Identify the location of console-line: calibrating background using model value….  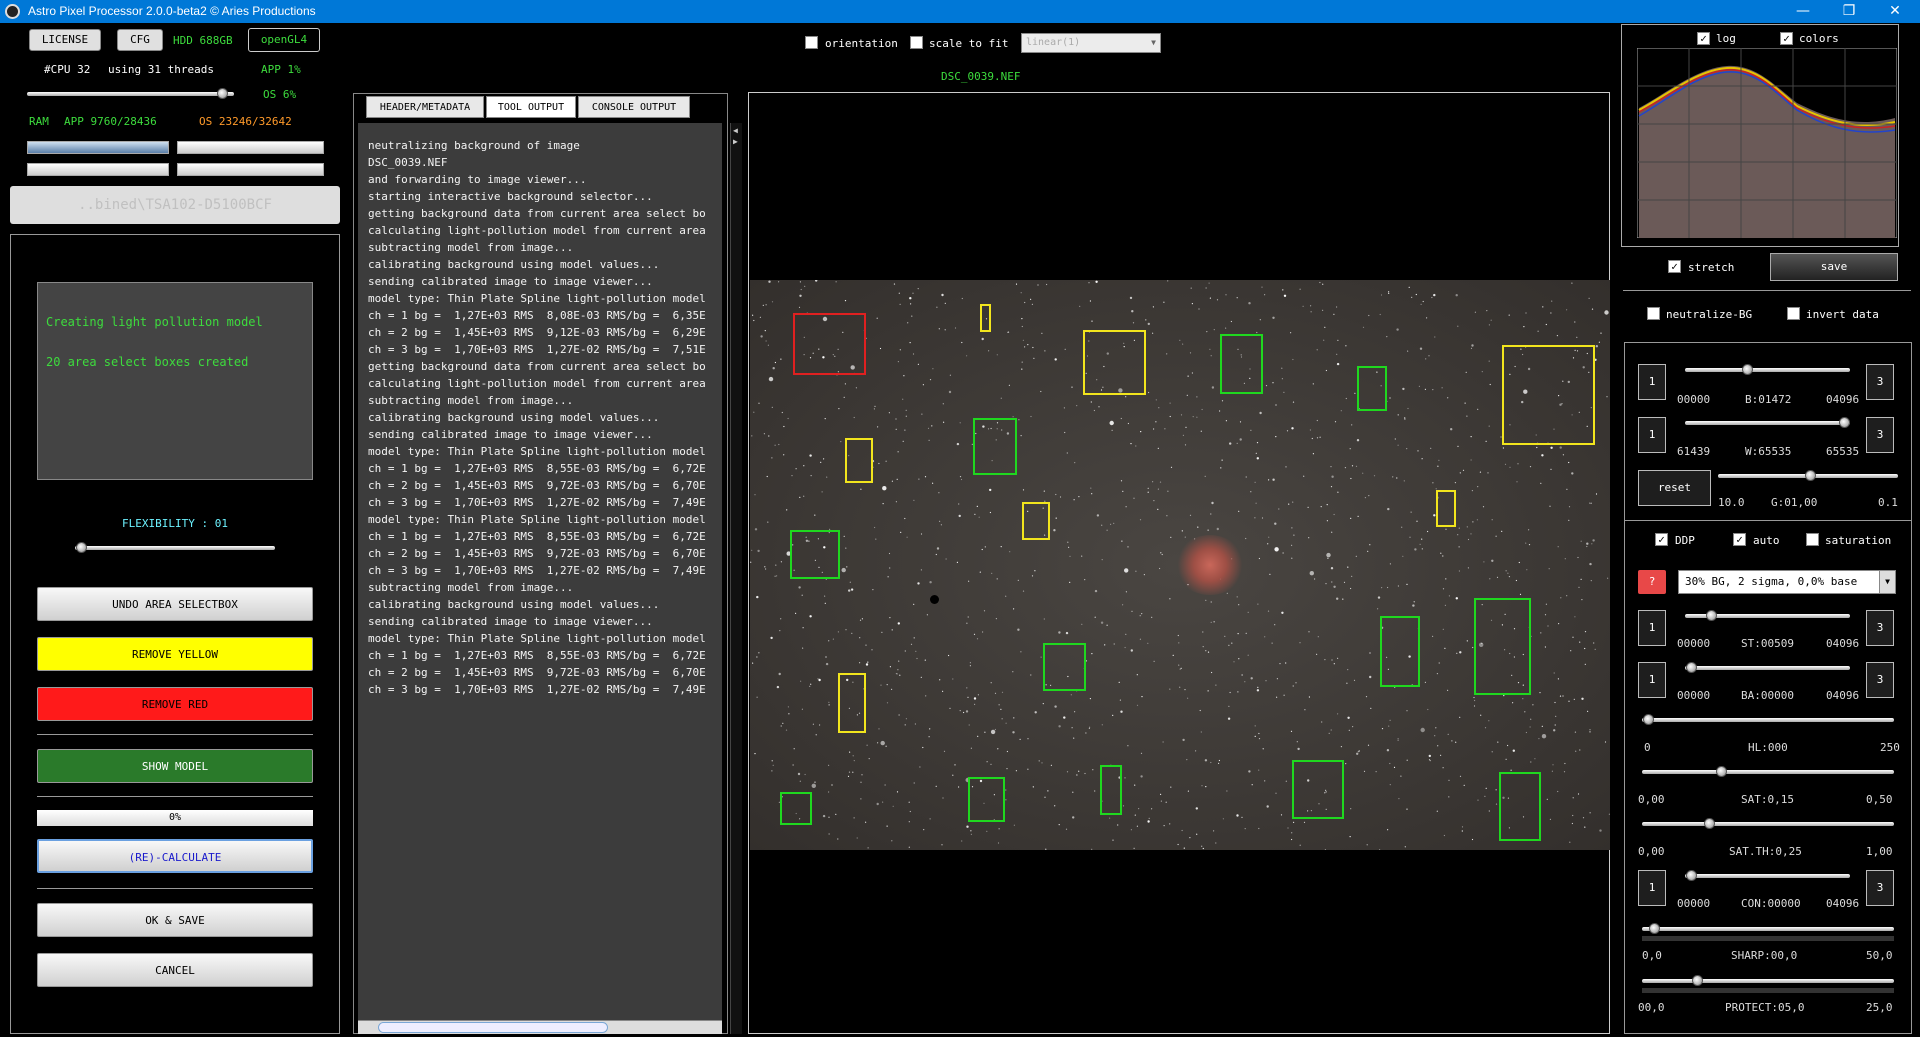
(514, 417).